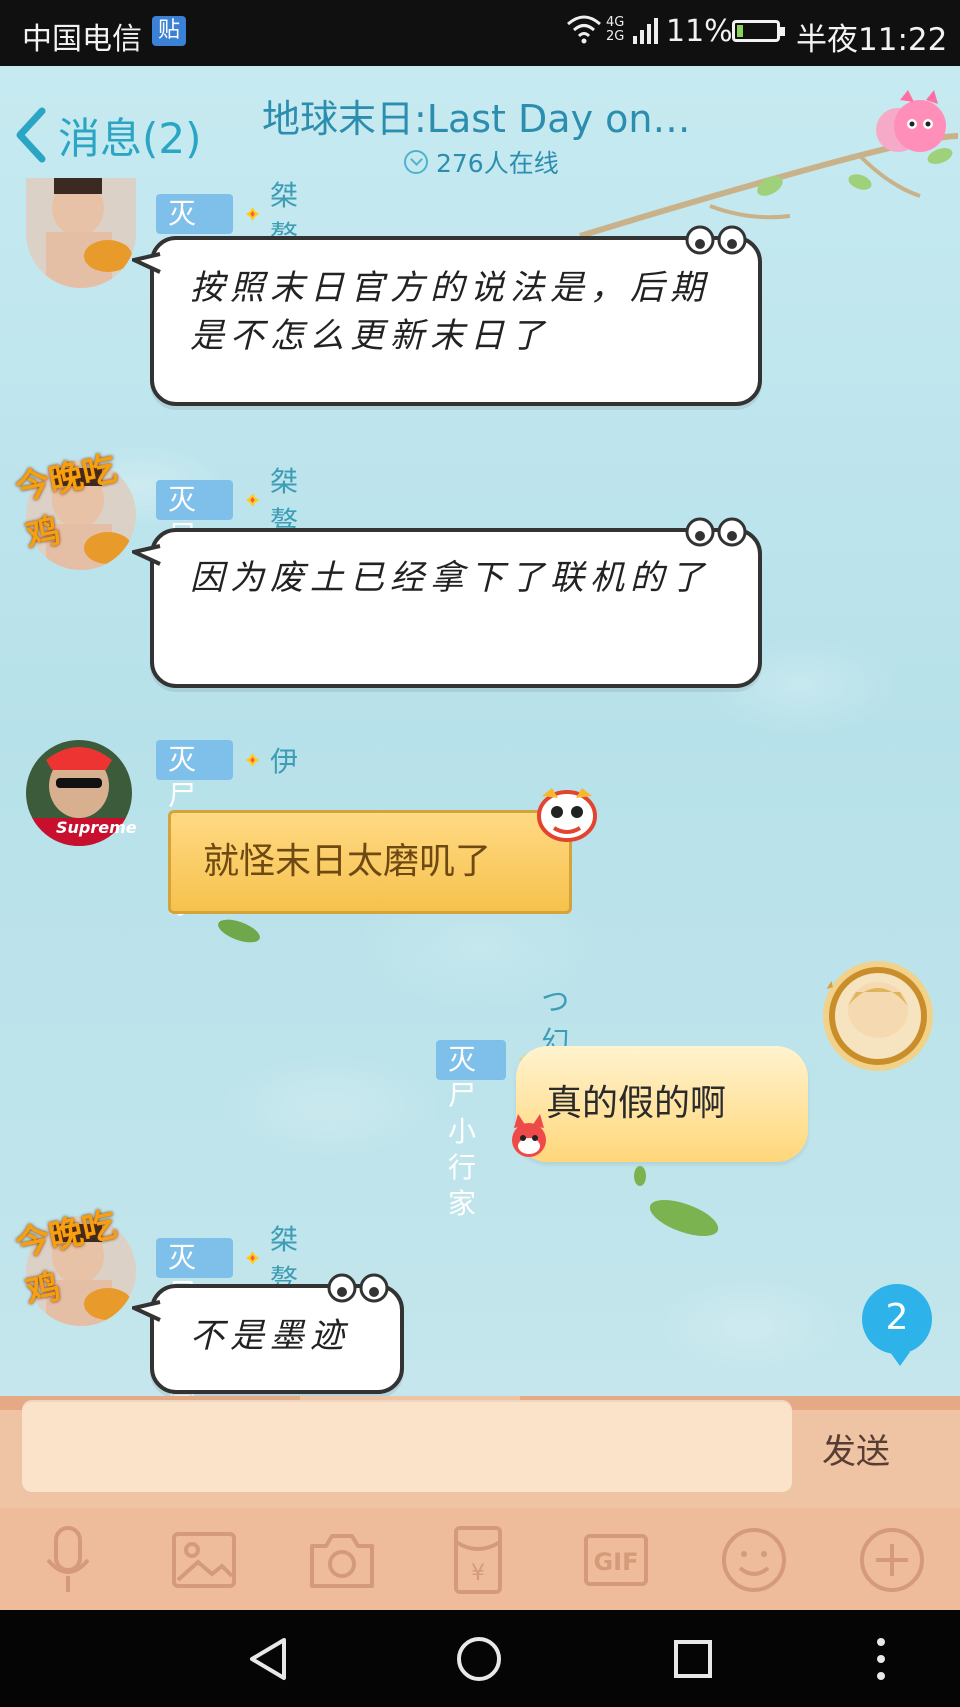 The image size is (960, 1707). I want to click on nickname: 伊, so click(284, 761).